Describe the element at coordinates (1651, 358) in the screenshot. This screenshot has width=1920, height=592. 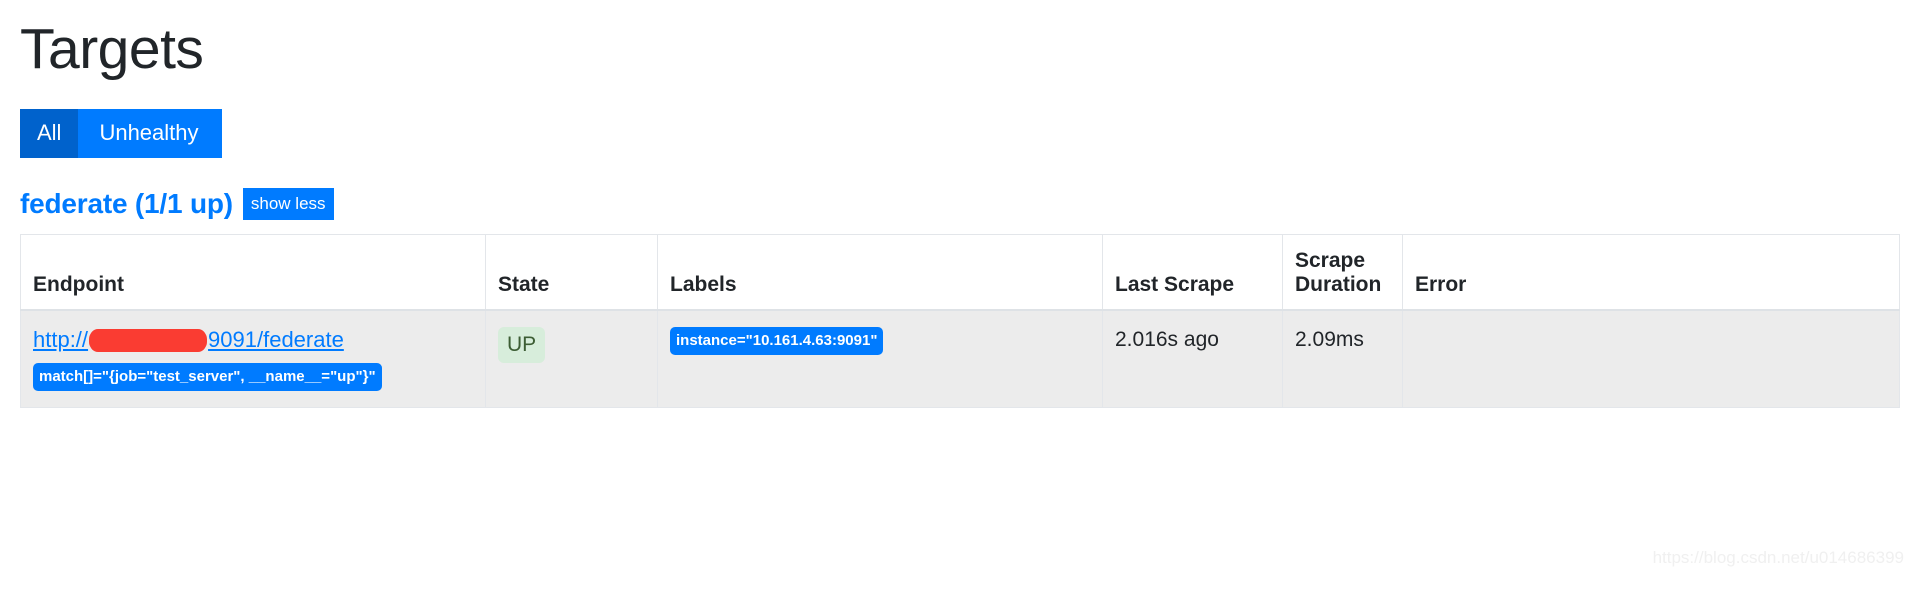
I see `cell-error` at that location.